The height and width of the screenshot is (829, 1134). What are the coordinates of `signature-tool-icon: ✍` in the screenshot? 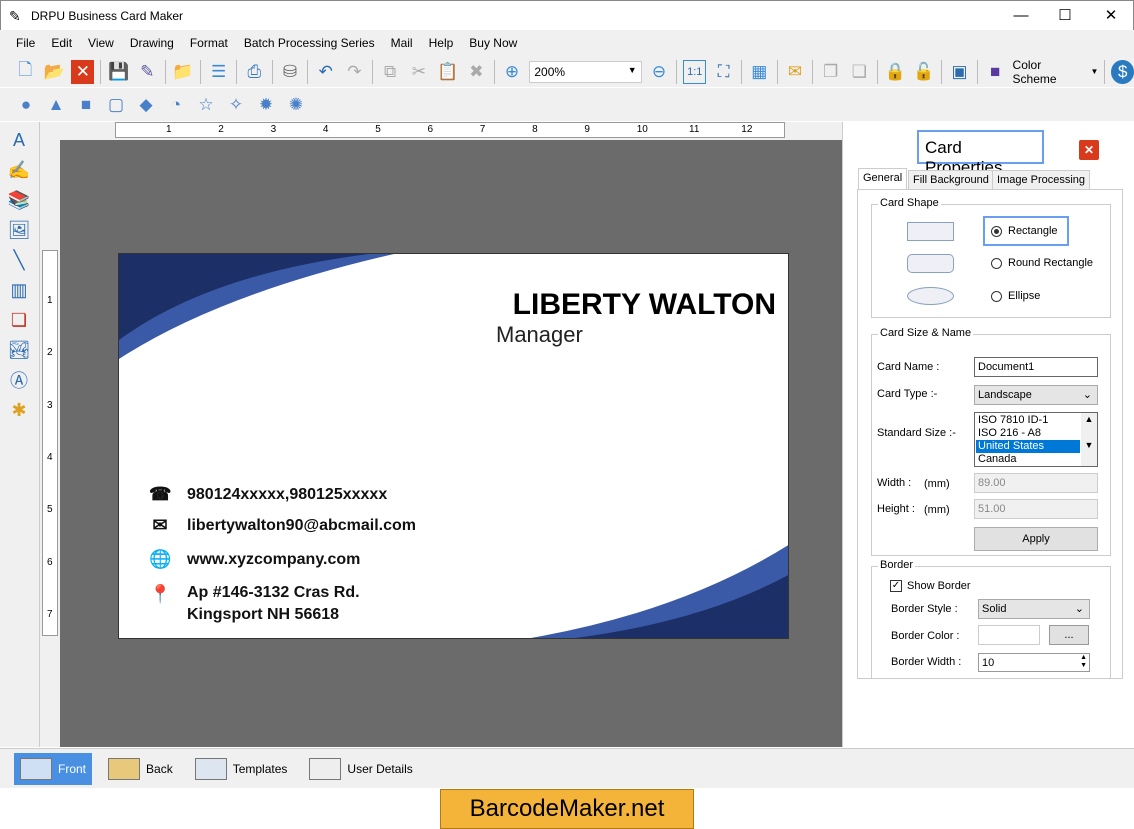 It's located at (19, 170).